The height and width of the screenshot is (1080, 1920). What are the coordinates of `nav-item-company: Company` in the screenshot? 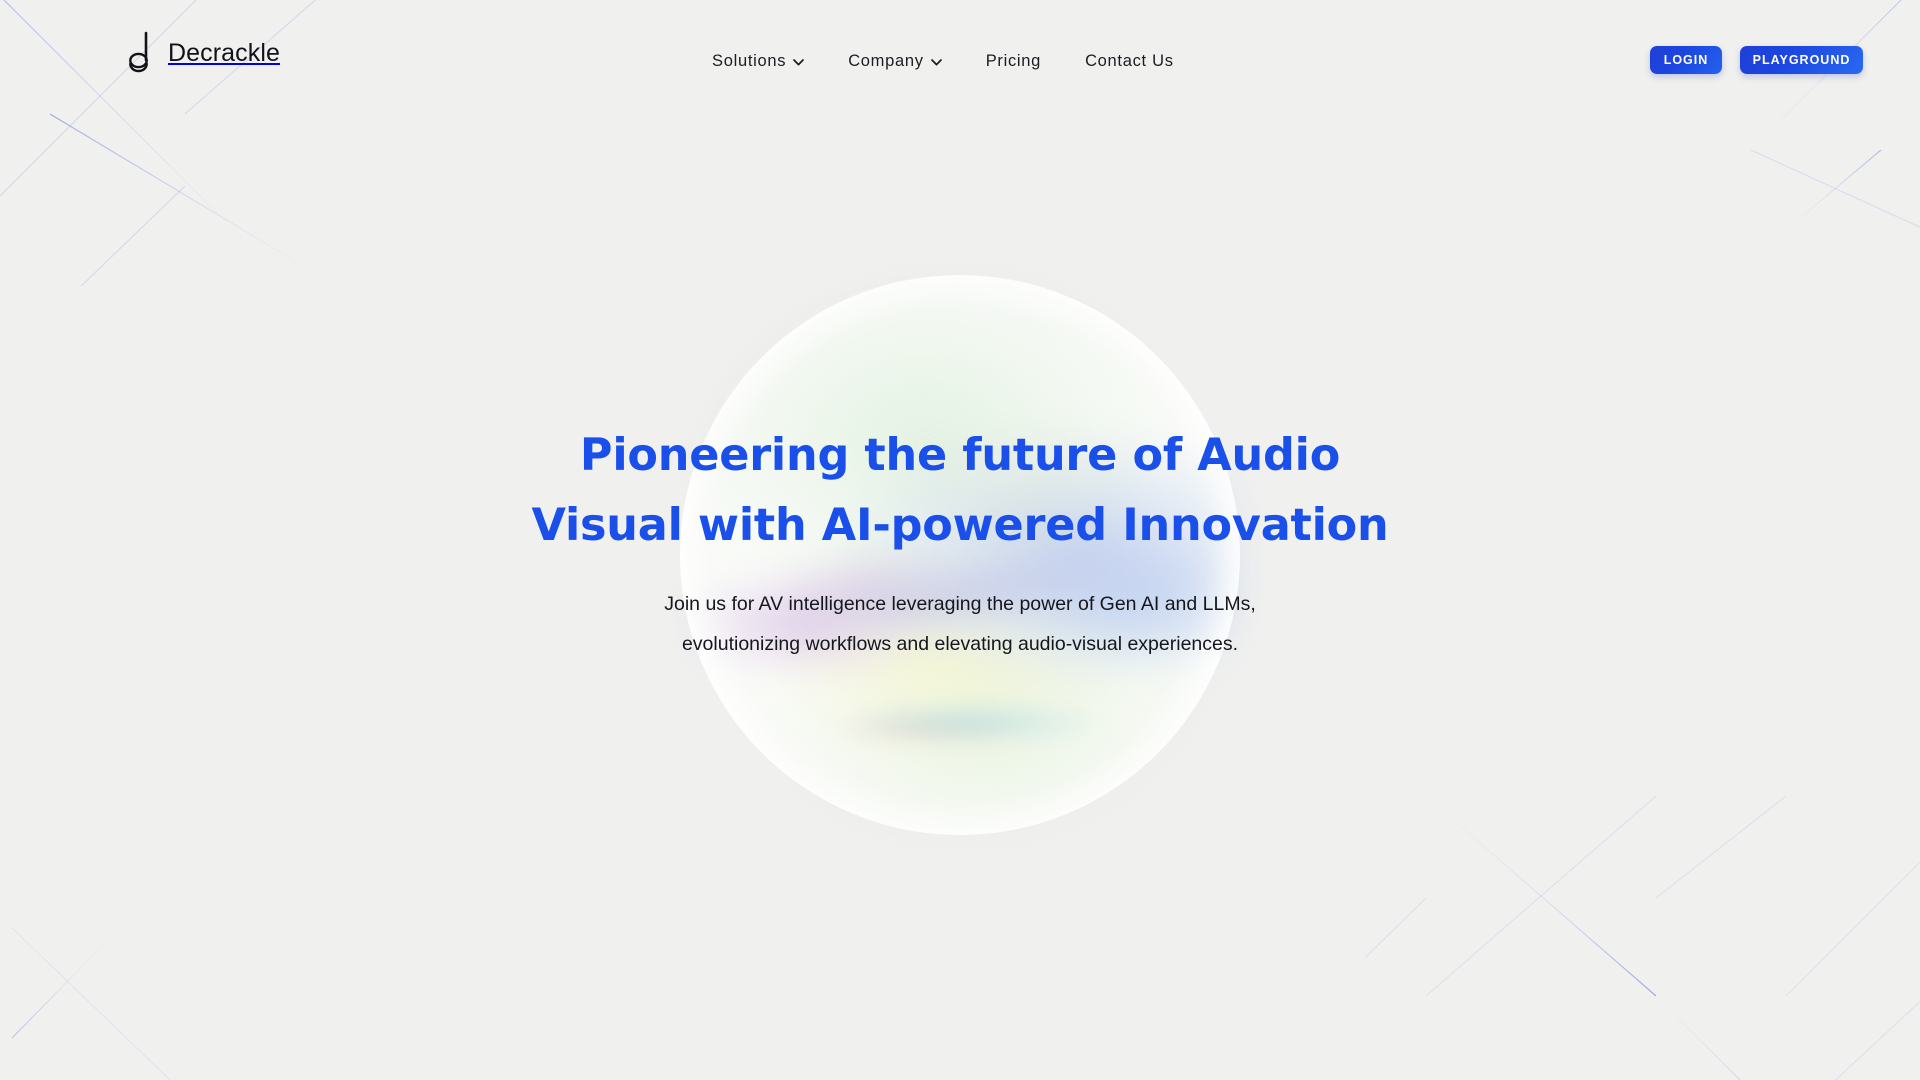 It's located at (895, 61).